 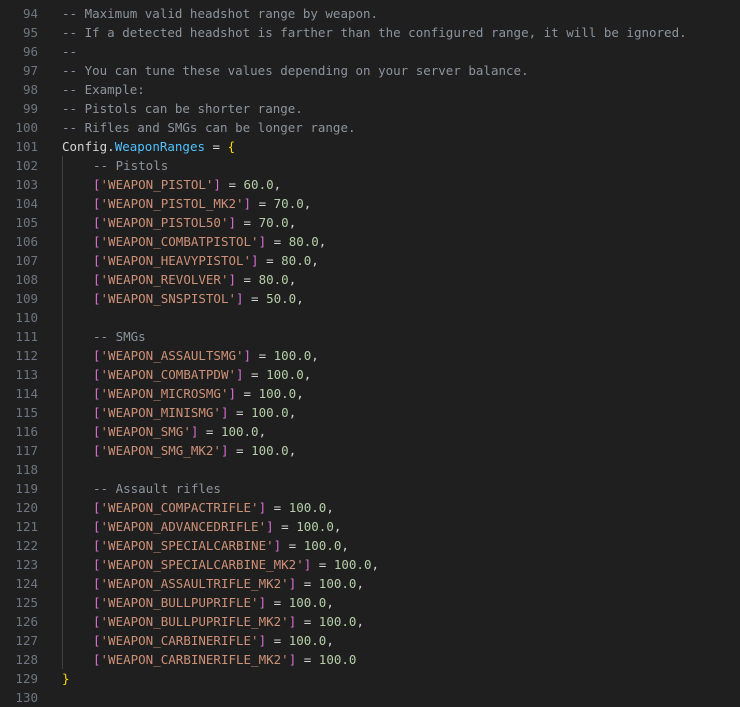 What do you see at coordinates (370, 89) in the screenshot?
I see `code-line: 98 -- Example:` at bounding box center [370, 89].